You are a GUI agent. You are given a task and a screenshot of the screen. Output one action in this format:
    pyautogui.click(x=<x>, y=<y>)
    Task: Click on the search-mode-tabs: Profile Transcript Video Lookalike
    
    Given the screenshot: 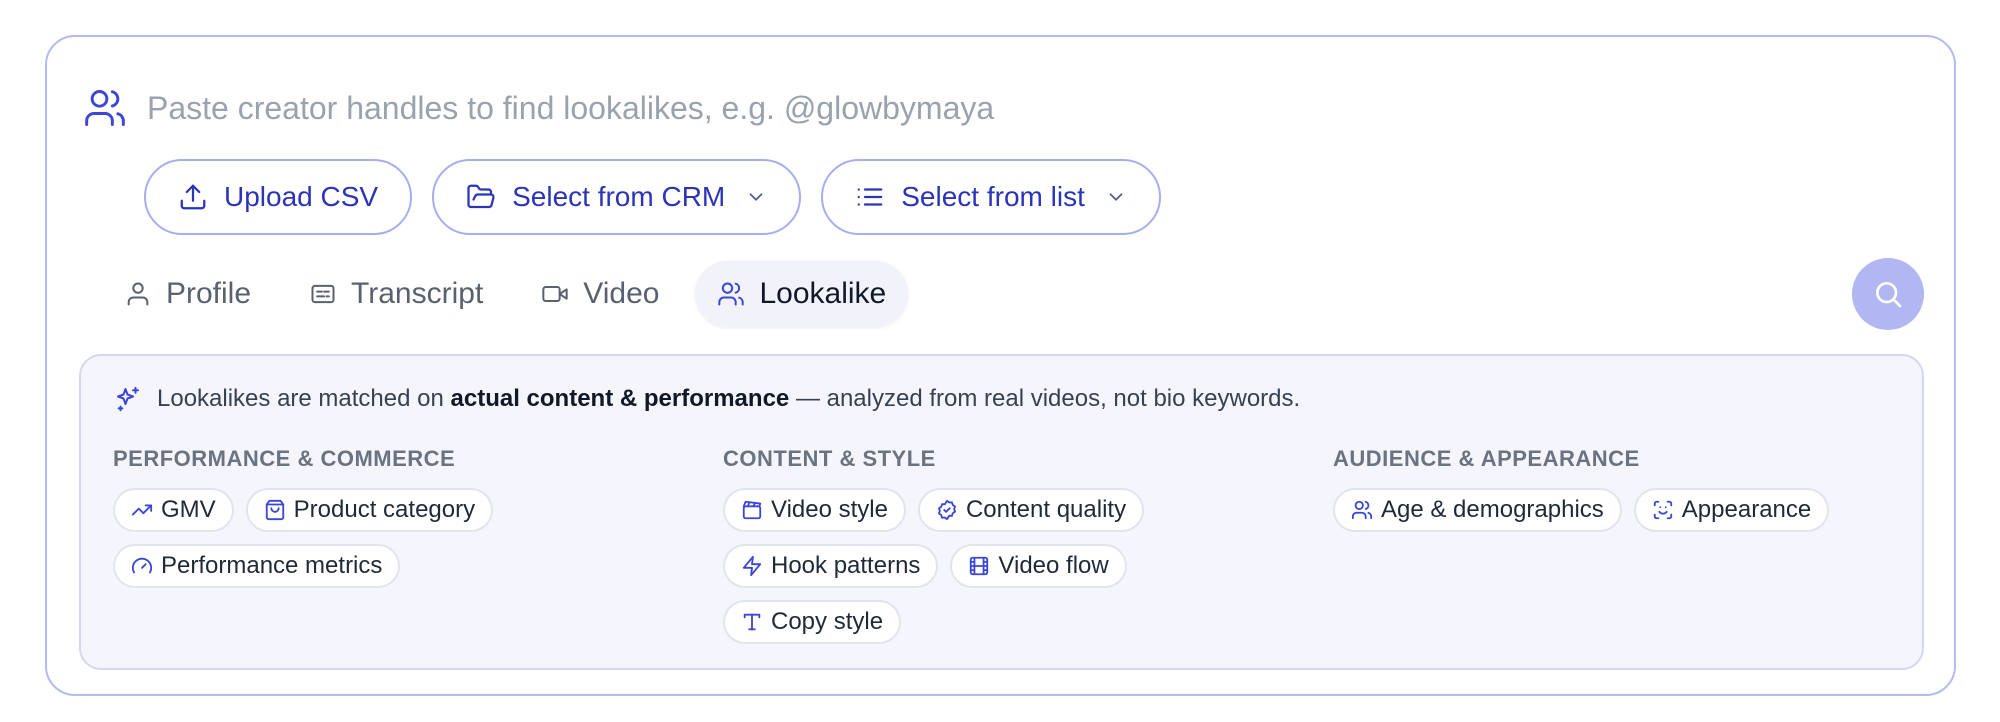 What is the action you would take?
    pyautogui.click(x=505, y=294)
    